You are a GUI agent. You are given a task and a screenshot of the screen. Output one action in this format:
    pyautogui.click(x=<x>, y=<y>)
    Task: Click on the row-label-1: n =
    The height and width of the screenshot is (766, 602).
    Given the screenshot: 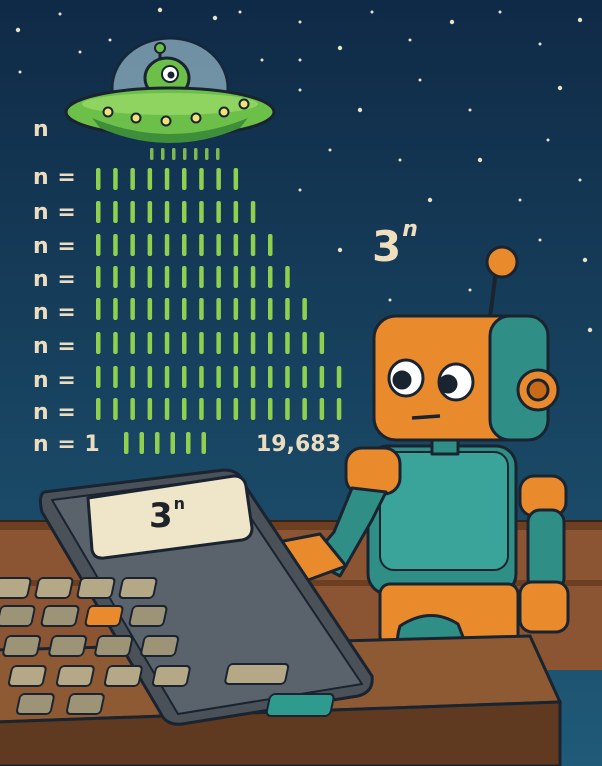 What is the action you would take?
    pyautogui.click(x=55, y=177)
    